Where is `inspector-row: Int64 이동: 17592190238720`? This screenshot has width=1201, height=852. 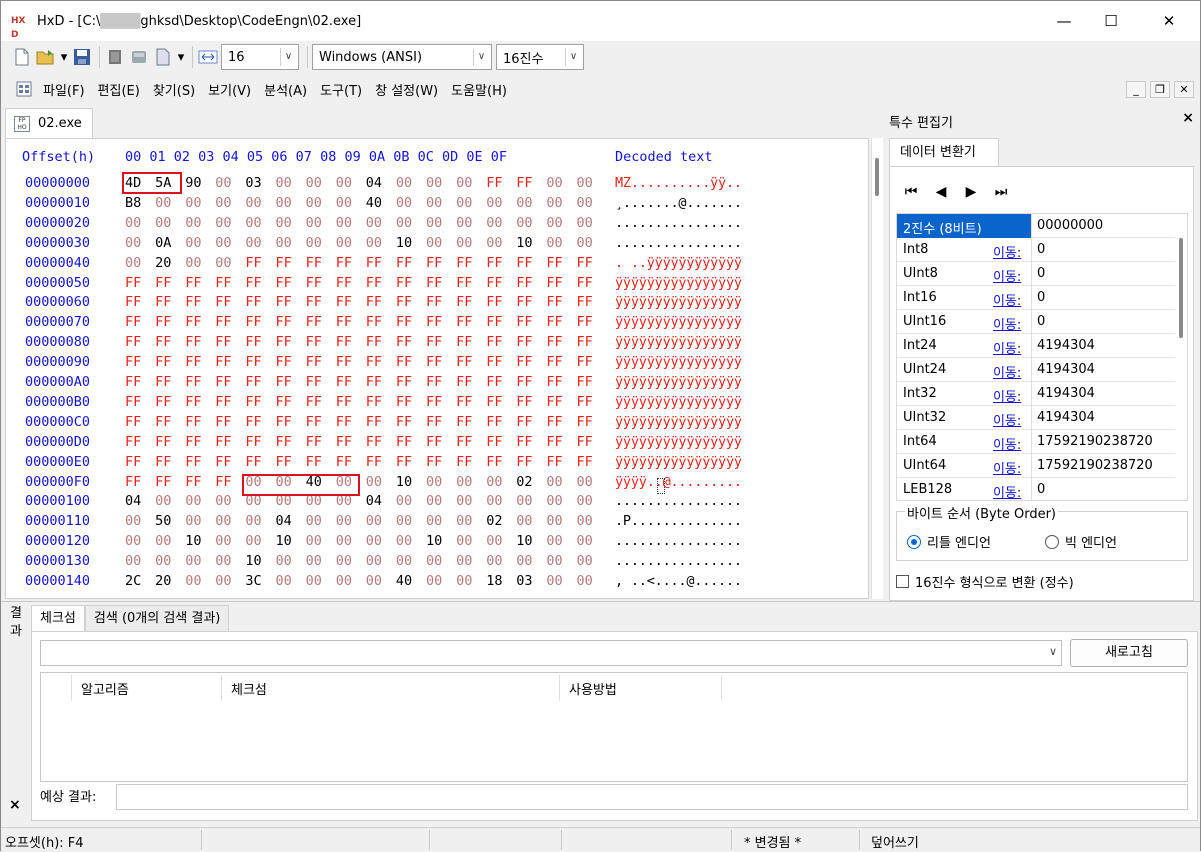 inspector-row: Int64 이동: 17592190238720 is located at coordinates (1036, 442).